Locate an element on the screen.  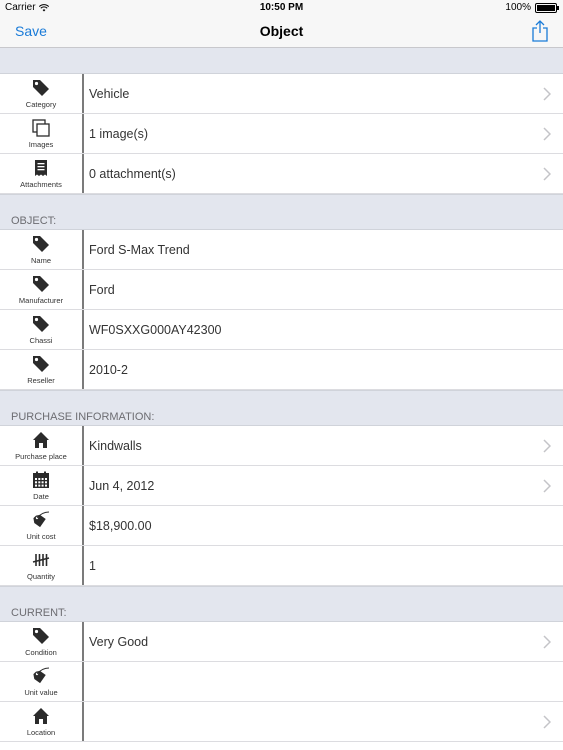
row-purchase-place: Purchase place Kindwalls is located at coordinates (281, 446).